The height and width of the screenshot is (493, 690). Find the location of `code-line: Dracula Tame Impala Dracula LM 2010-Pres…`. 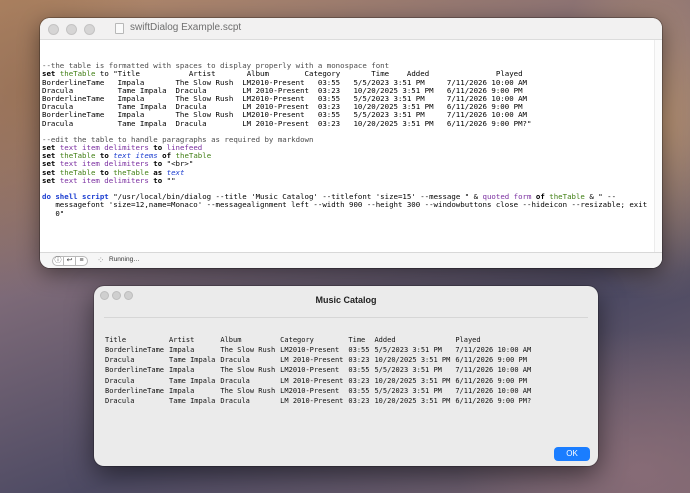

code-line: Dracula Tame Impala Dracula LM 2010-Pres… is located at coordinates (346, 123).